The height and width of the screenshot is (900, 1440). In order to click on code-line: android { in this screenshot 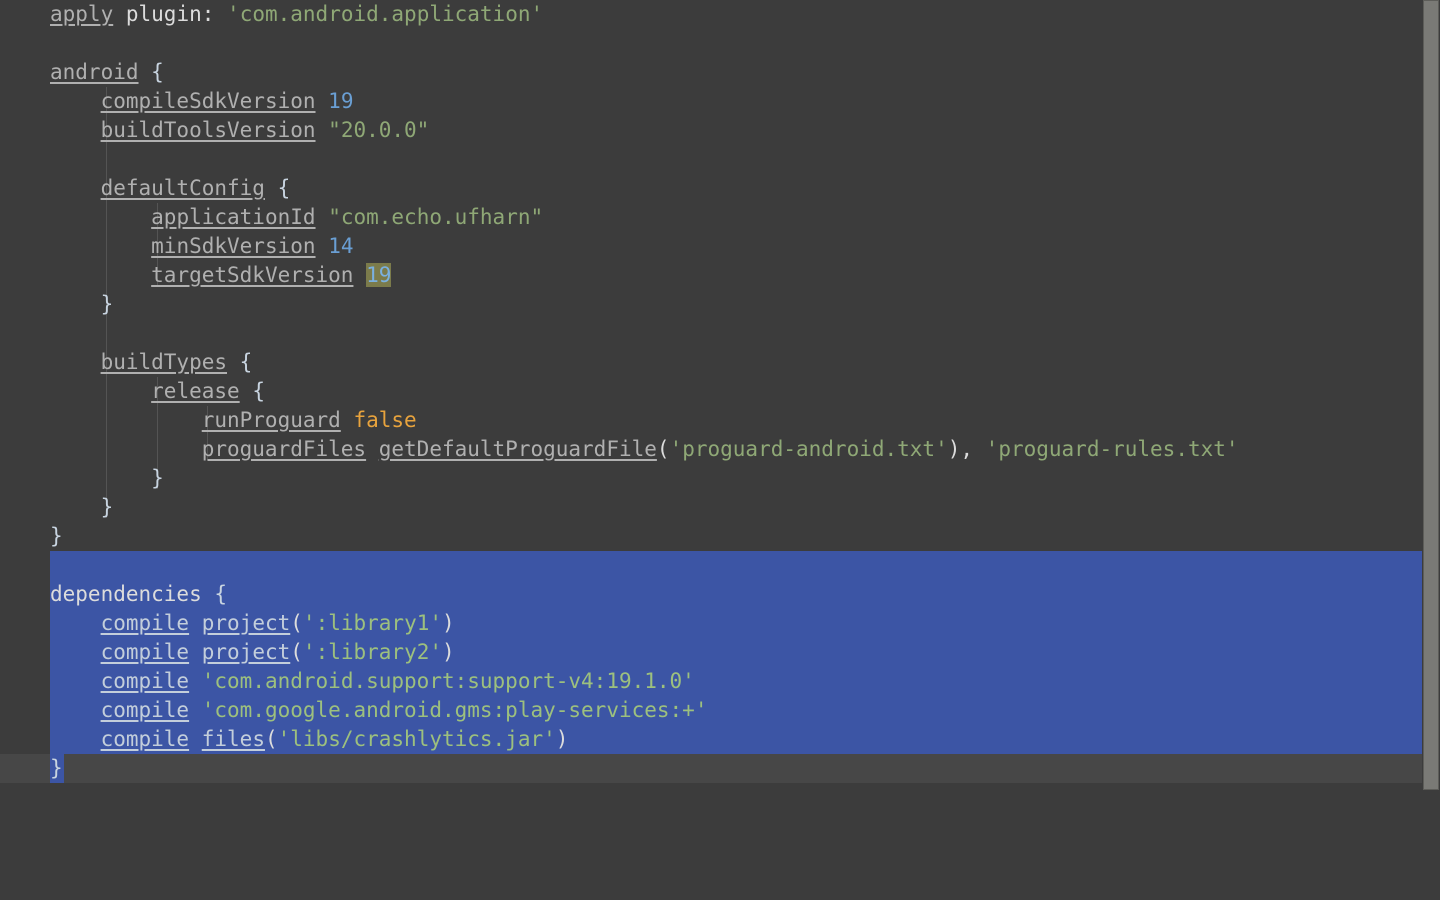, I will do `click(711, 72)`.